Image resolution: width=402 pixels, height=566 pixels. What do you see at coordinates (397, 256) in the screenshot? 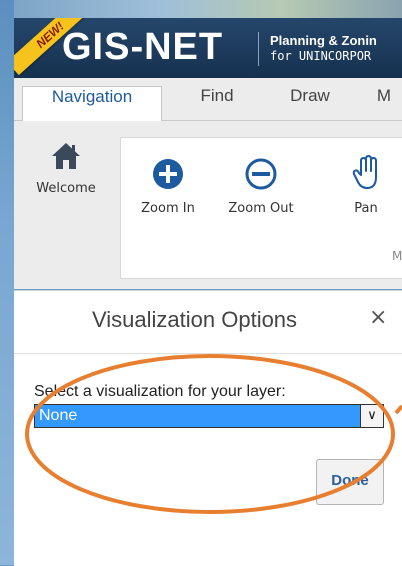
I see `tool-group-label: M` at bounding box center [397, 256].